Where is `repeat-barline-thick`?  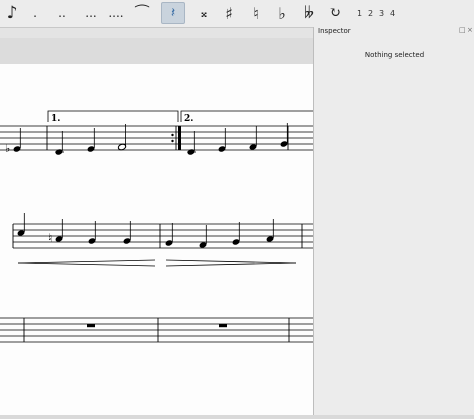
repeat-barline-thick is located at coordinates (179, 138).